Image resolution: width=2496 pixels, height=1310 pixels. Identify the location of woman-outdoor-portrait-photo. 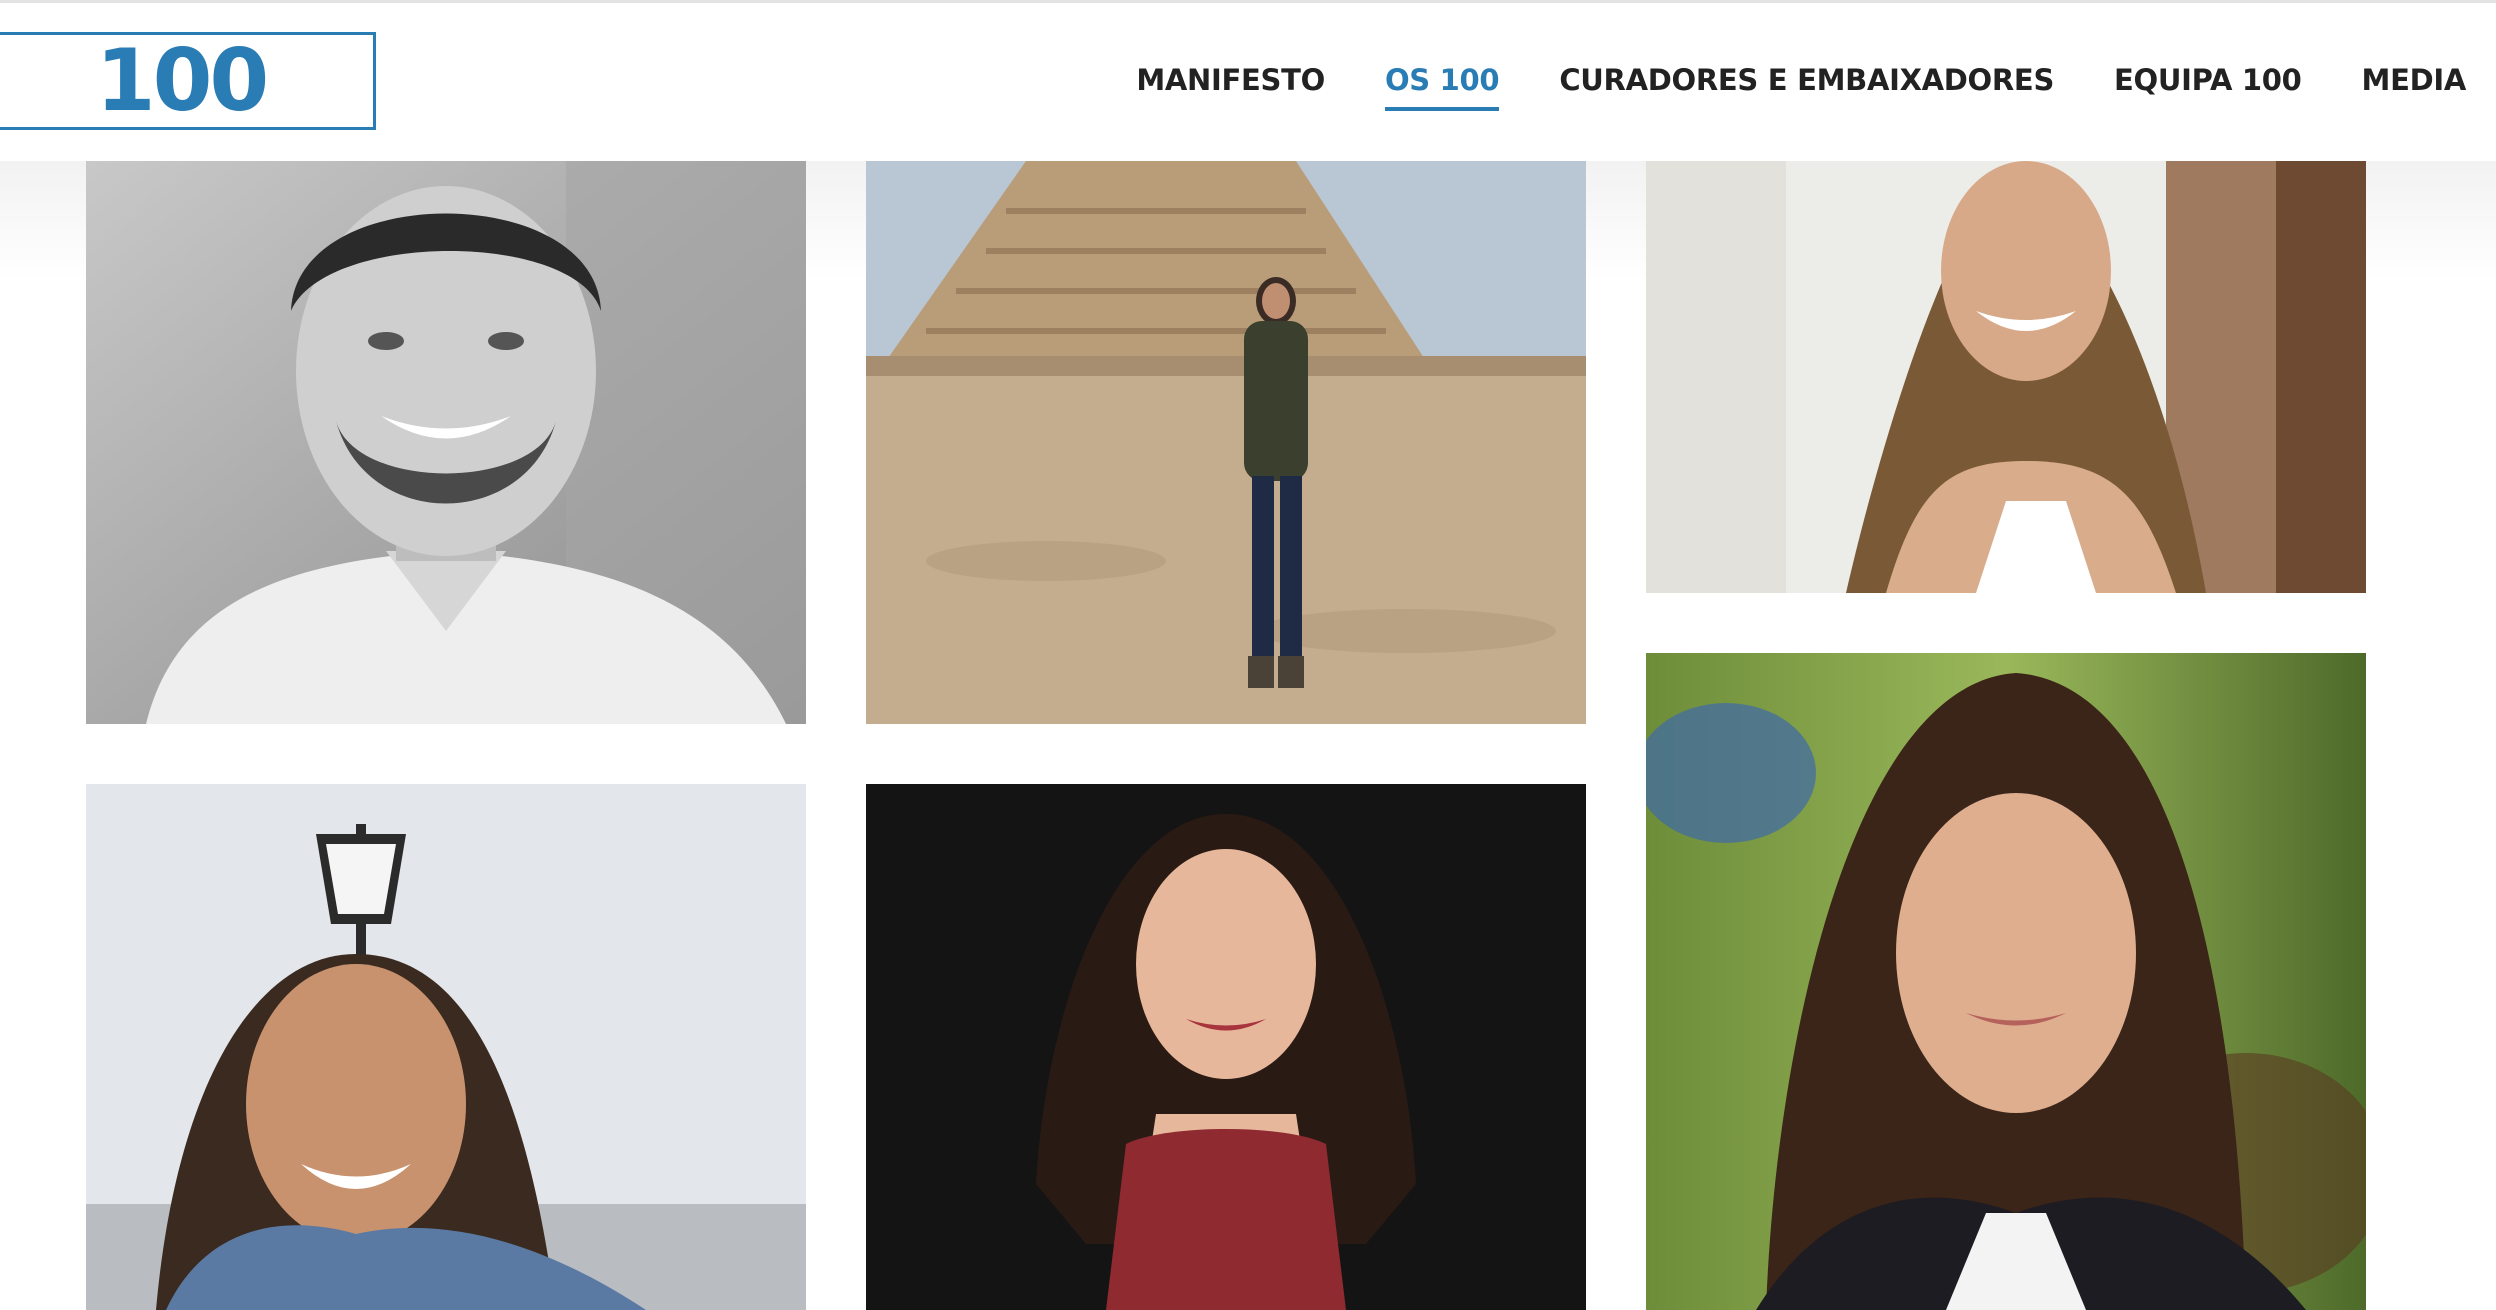
(2006, 981).